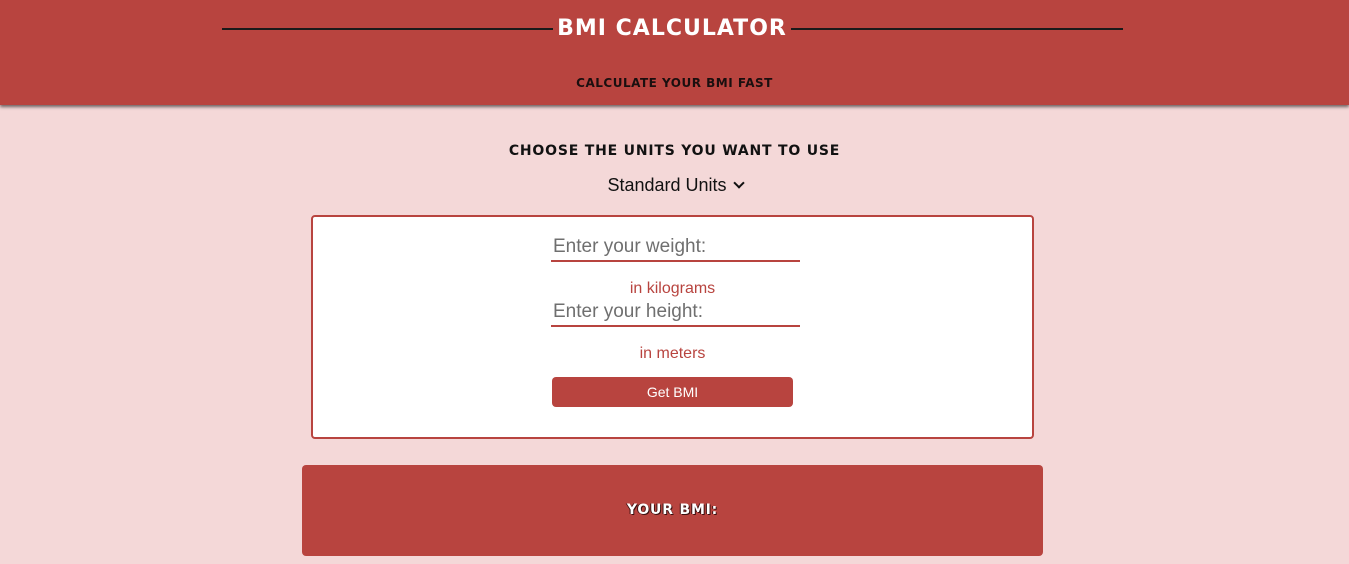 The height and width of the screenshot is (564, 1349). I want to click on weight-unit-note: in kilograms, so click(672, 288).